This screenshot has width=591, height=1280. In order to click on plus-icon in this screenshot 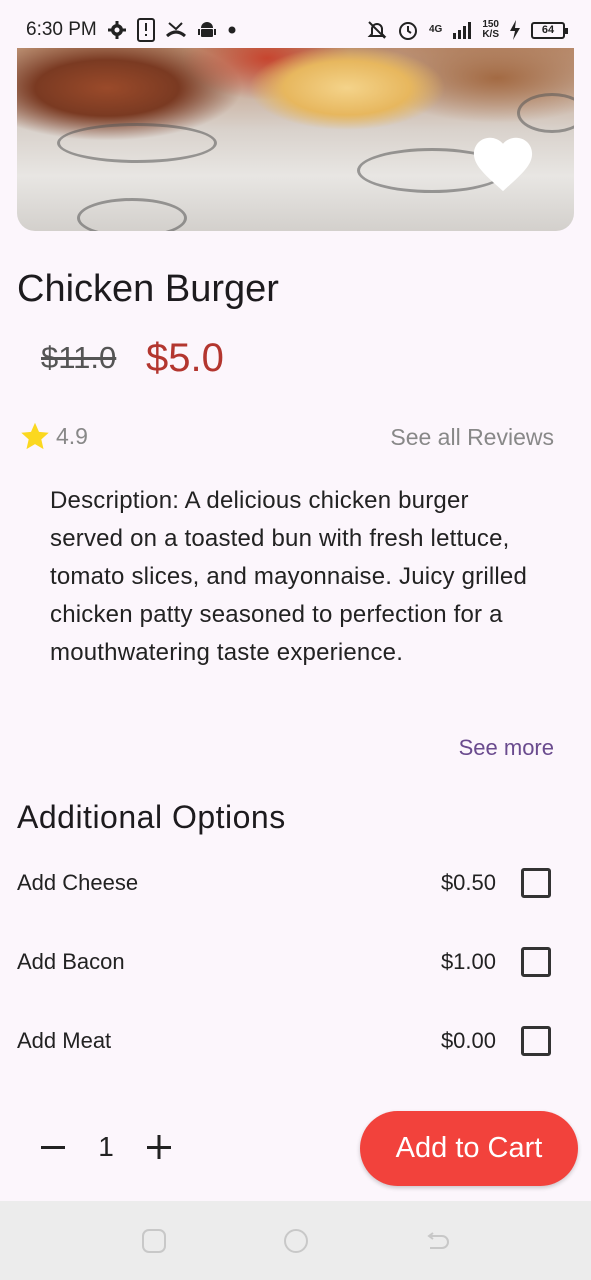, I will do `click(159, 1147)`.